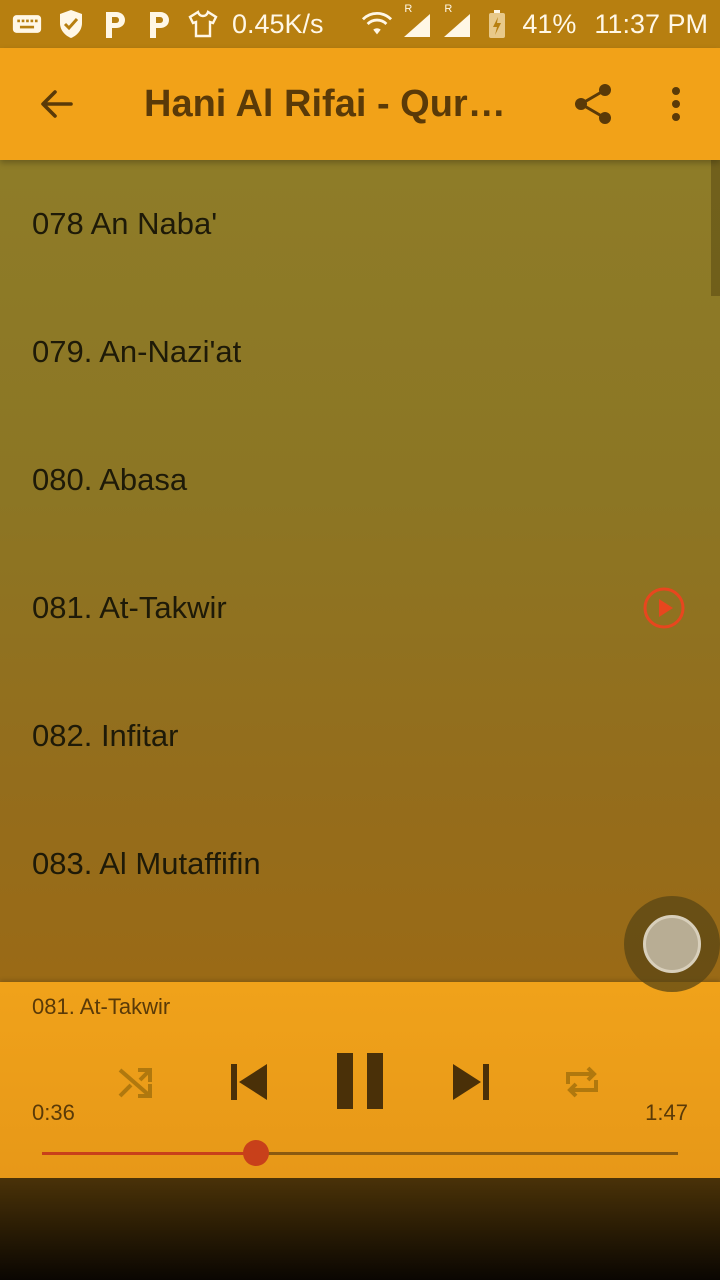  What do you see at coordinates (593, 104) in the screenshot?
I see `share-icon` at bounding box center [593, 104].